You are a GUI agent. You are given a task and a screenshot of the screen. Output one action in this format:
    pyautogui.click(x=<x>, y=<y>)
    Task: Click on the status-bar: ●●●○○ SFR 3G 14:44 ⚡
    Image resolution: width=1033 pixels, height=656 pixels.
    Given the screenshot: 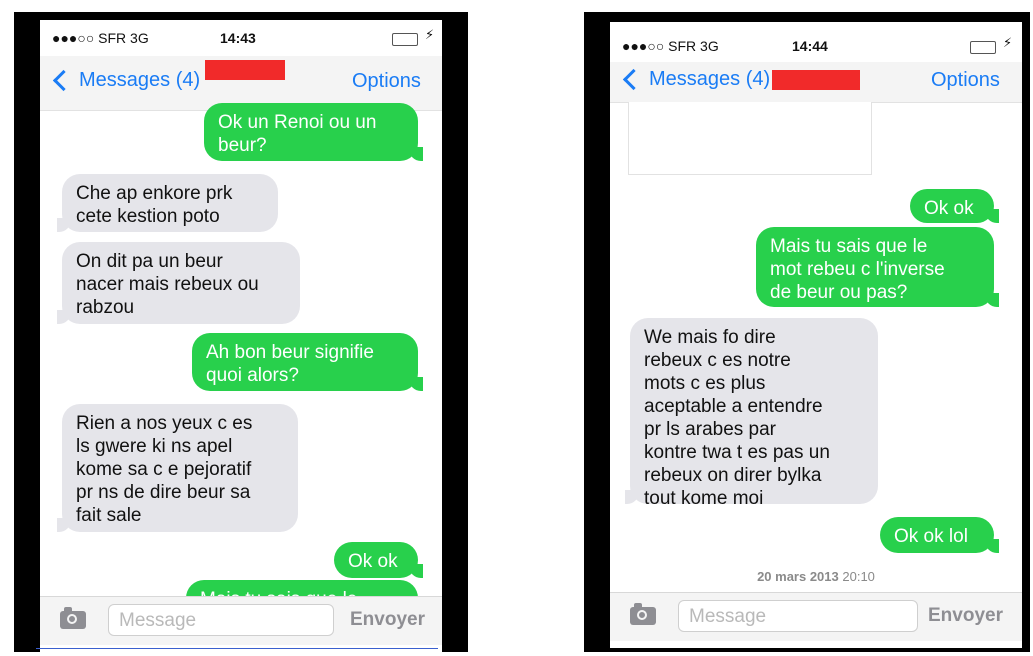 What is the action you would take?
    pyautogui.click(x=816, y=40)
    